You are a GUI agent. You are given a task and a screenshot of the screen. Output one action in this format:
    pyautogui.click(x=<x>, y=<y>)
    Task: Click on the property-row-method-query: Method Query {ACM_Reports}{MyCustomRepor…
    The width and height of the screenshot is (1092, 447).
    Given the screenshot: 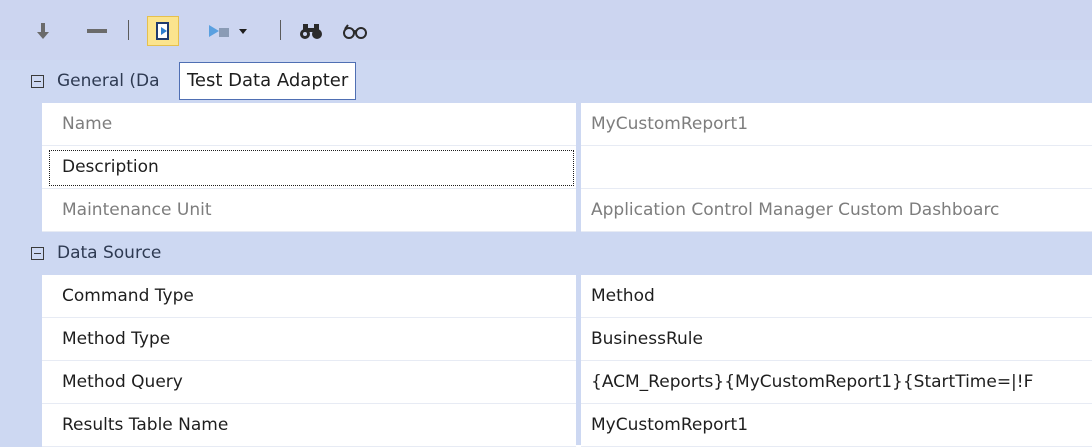 What is the action you would take?
    pyautogui.click(x=546, y=382)
    